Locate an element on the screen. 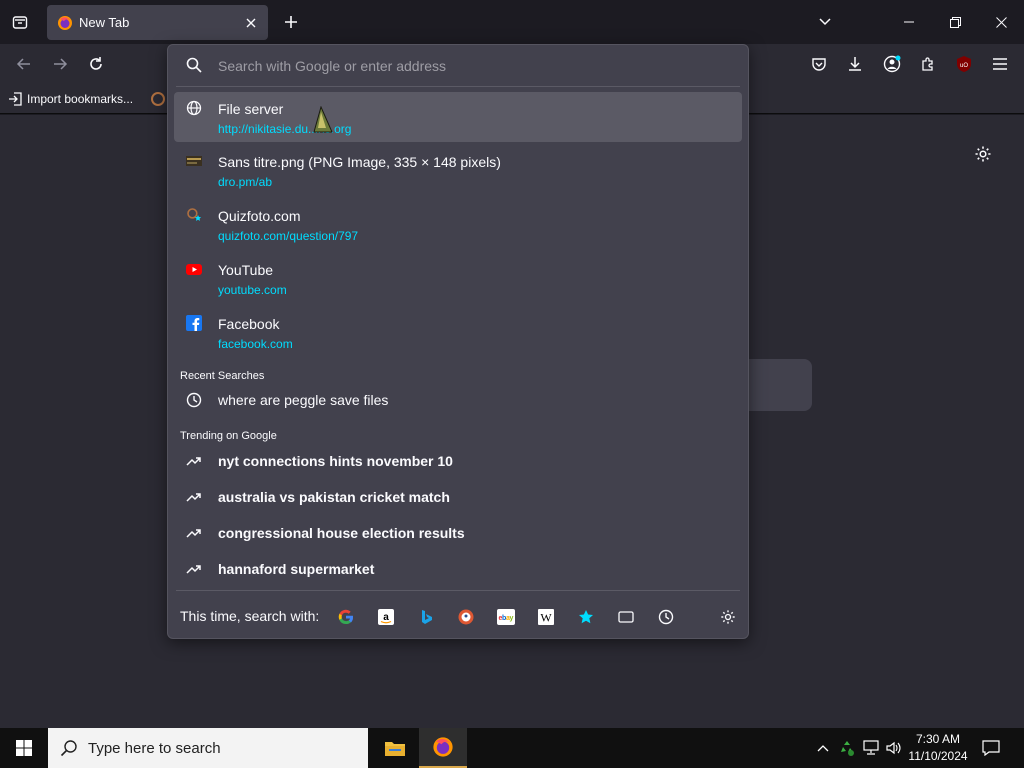 The width and height of the screenshot is (1024, 768). volume-button is located at coordinates (894, 748).